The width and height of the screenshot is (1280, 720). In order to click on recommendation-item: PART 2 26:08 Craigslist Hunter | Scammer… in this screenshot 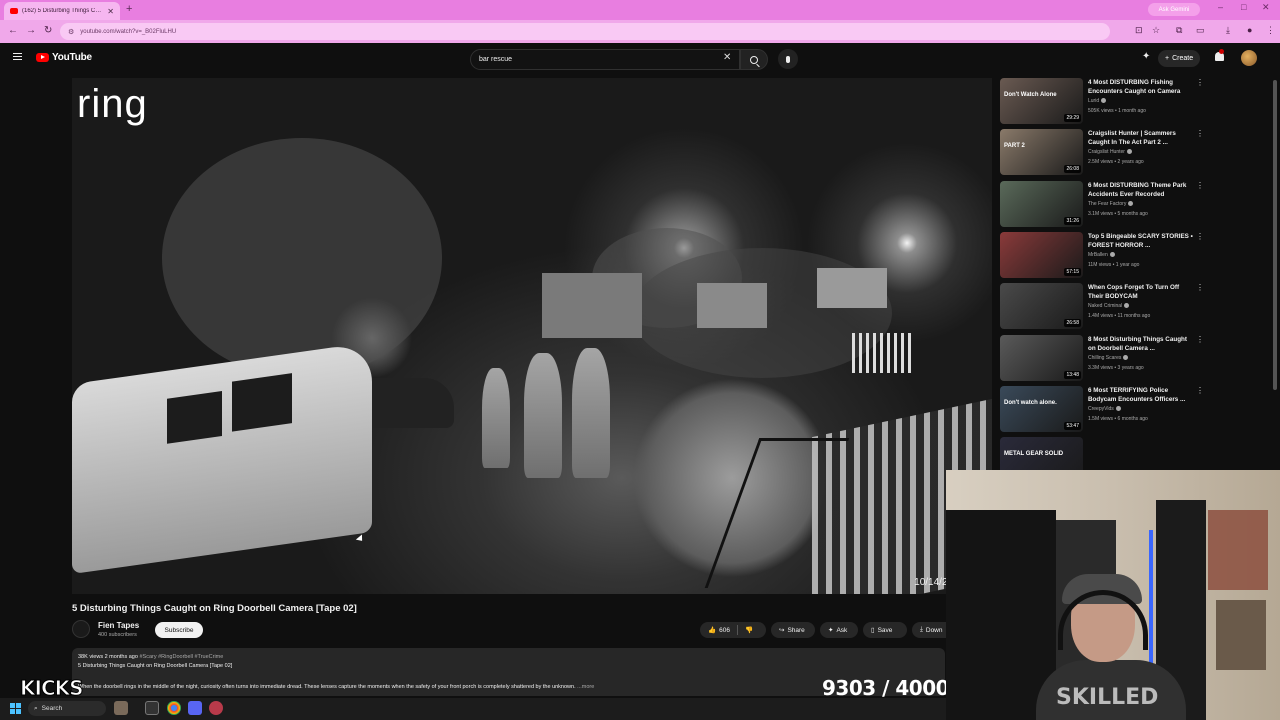, I will do `click(1102, 152)`.